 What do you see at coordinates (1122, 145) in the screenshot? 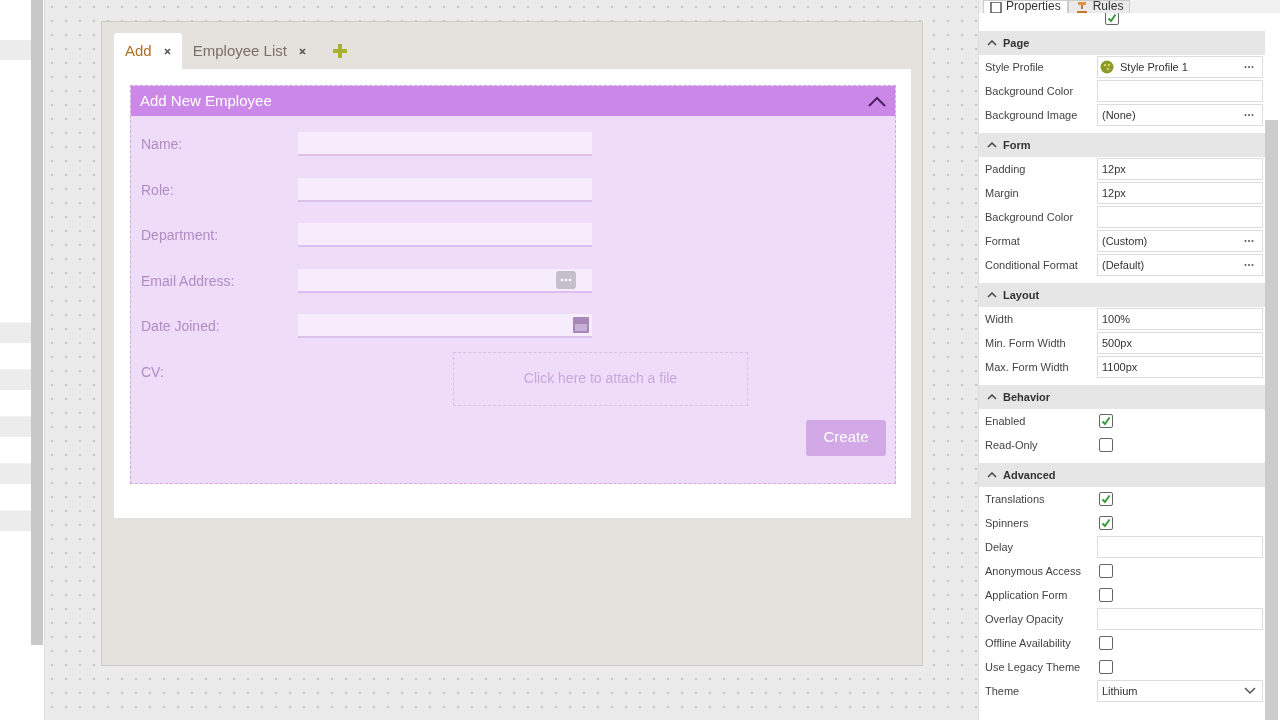
I see `section-header: Form` at bounding box center [1122, 145].